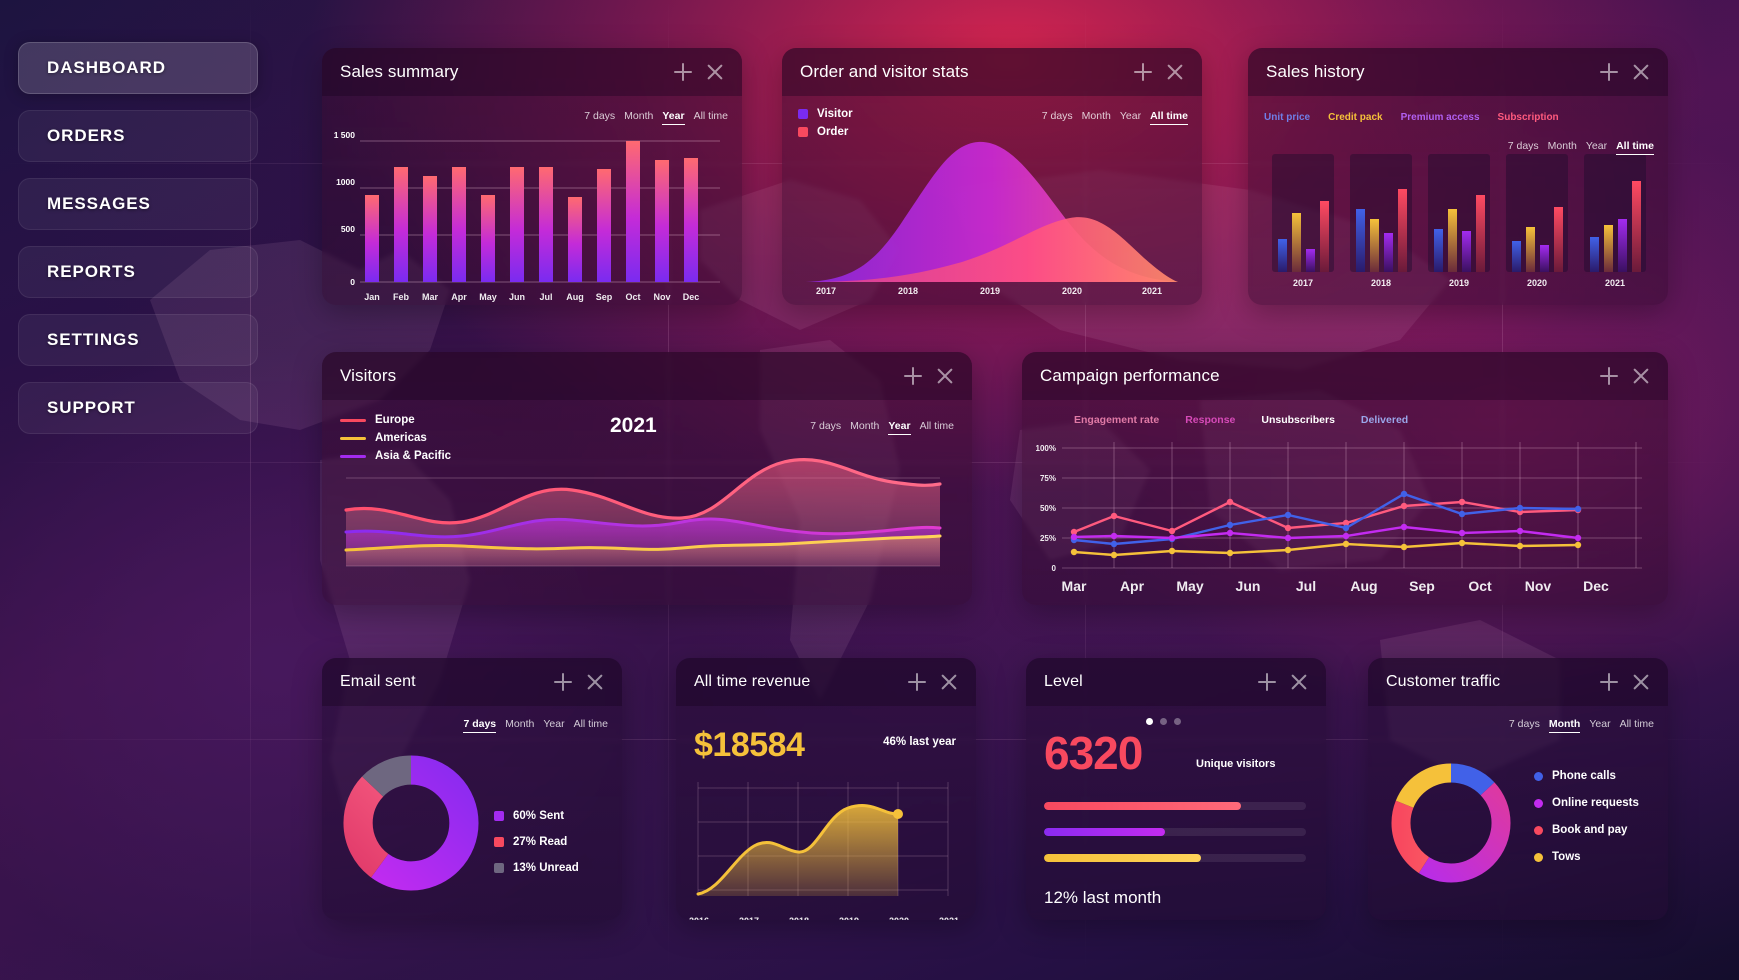 The image size is (1739, 980). What do you see at coordinates (882, 427) in the screenshot?
I see `range-selector-visitors: 7 days Month Year All time` at bounding box center [882, 427].